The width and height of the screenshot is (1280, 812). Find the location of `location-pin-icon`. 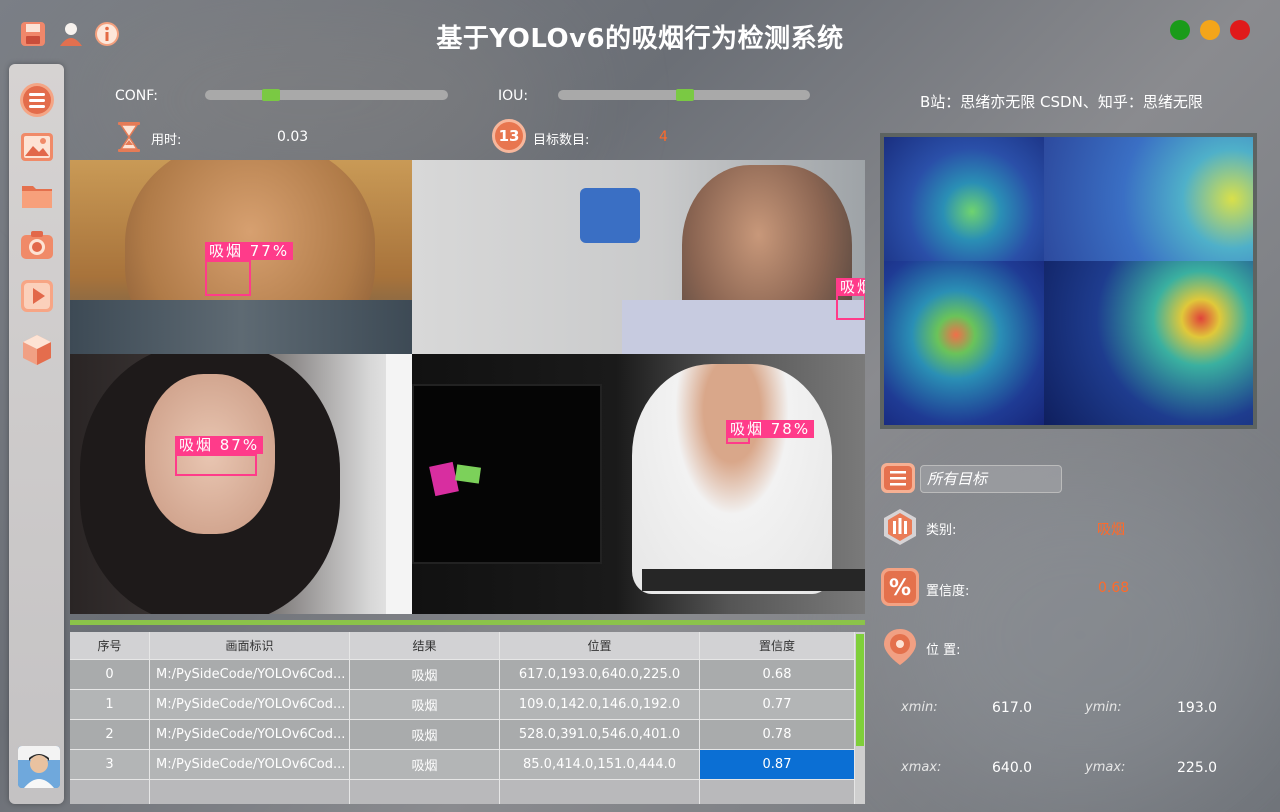

location-pin-icon is located at coordinates (900, 647).